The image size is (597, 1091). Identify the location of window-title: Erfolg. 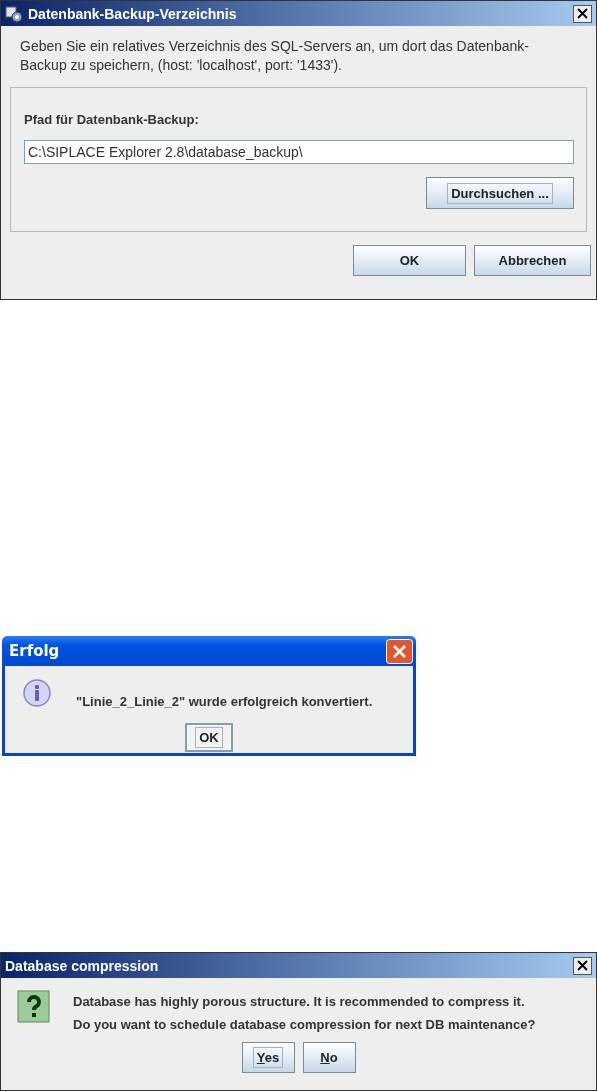
(35, 651).